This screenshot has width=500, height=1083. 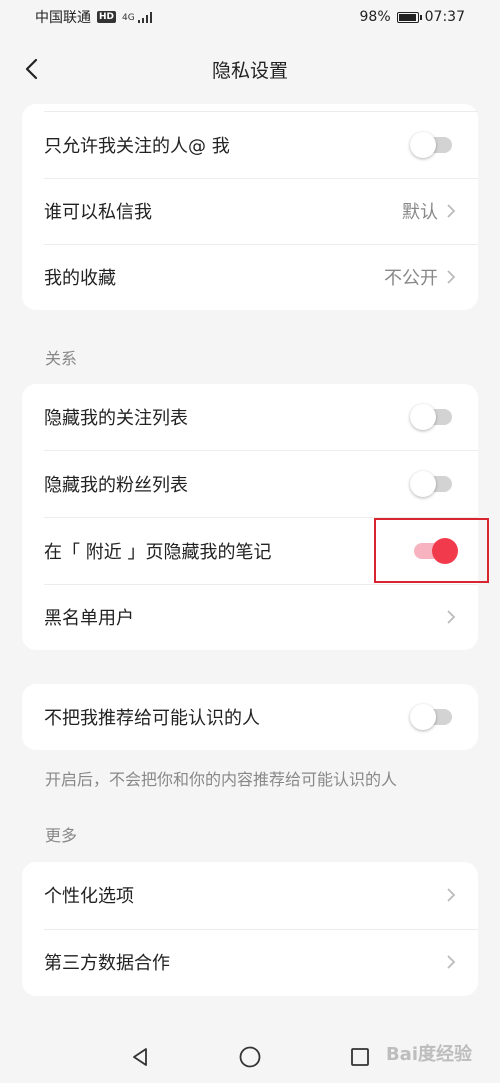 What do you see at coordinates (98, 212) in the screenshot?
I see `row-label: 谁可以私信我` at bounding box center [98, 212].